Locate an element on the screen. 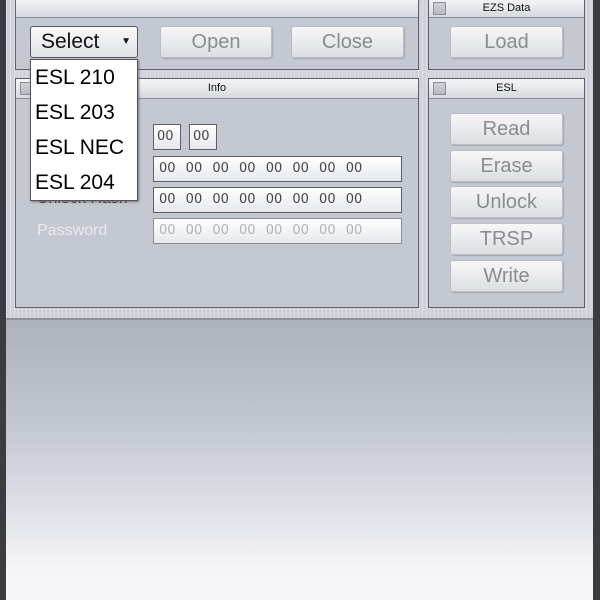  ezs-data-title: EZS Data is located at coordinates (506, 8).